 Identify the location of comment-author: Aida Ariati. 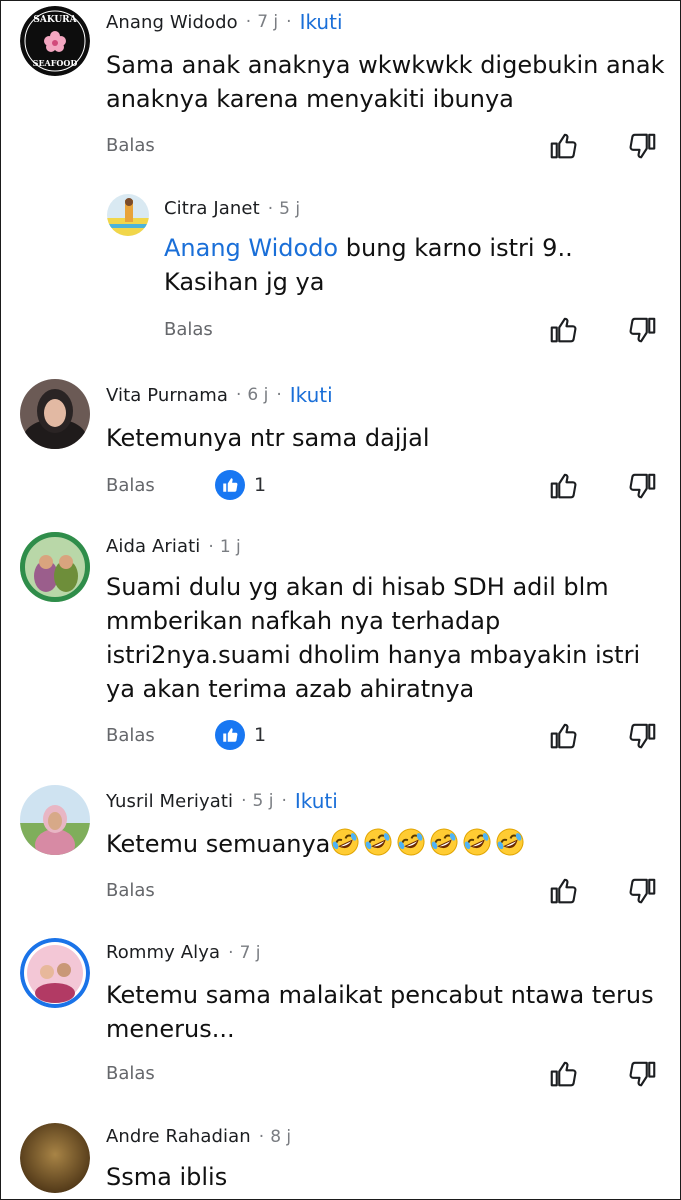
(153, 546).